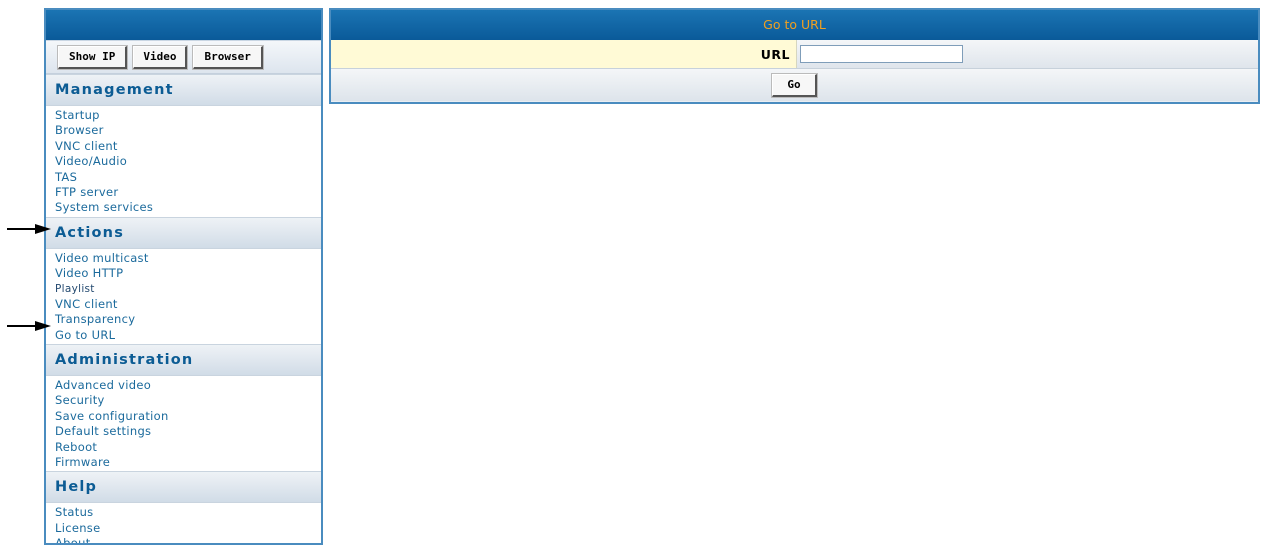  I want to click on url-row: URL, so click(794, 54).